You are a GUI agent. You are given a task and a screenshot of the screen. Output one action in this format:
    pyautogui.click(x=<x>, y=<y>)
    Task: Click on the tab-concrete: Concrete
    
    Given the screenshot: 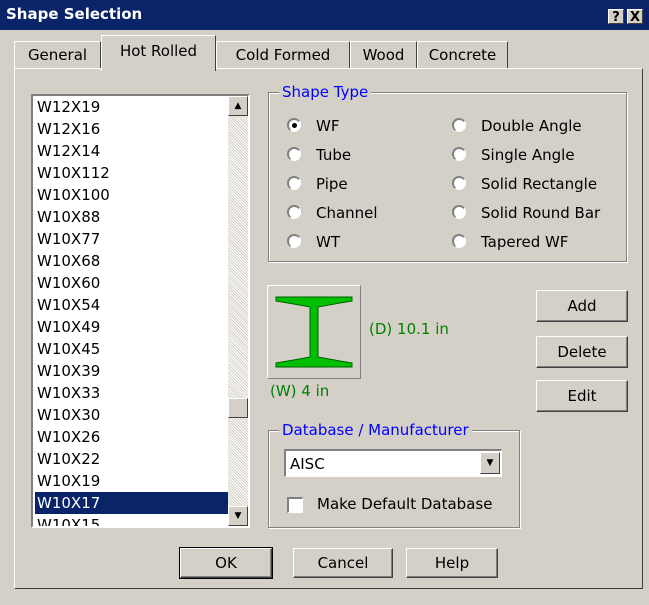 What is the action you would take?
    pyautogui.click(x=462, y=55)
    